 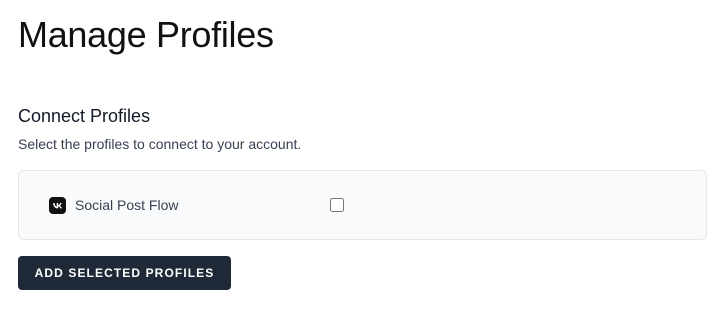 What do you see at coordinates (146, 34) in the screenshot?
I see `page-title: Manage Profiles` at bounding box center [146, 34].